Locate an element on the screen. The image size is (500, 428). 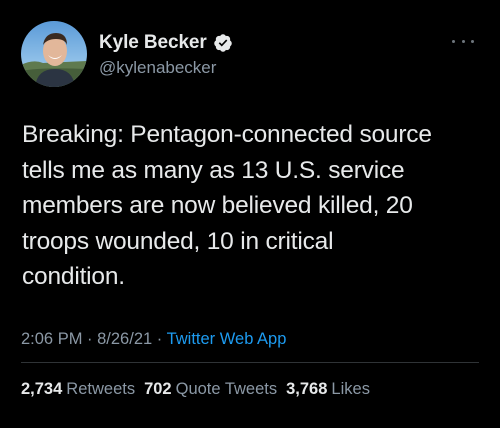
name-row: Kyle Becker is located at coordinates (166, 43).